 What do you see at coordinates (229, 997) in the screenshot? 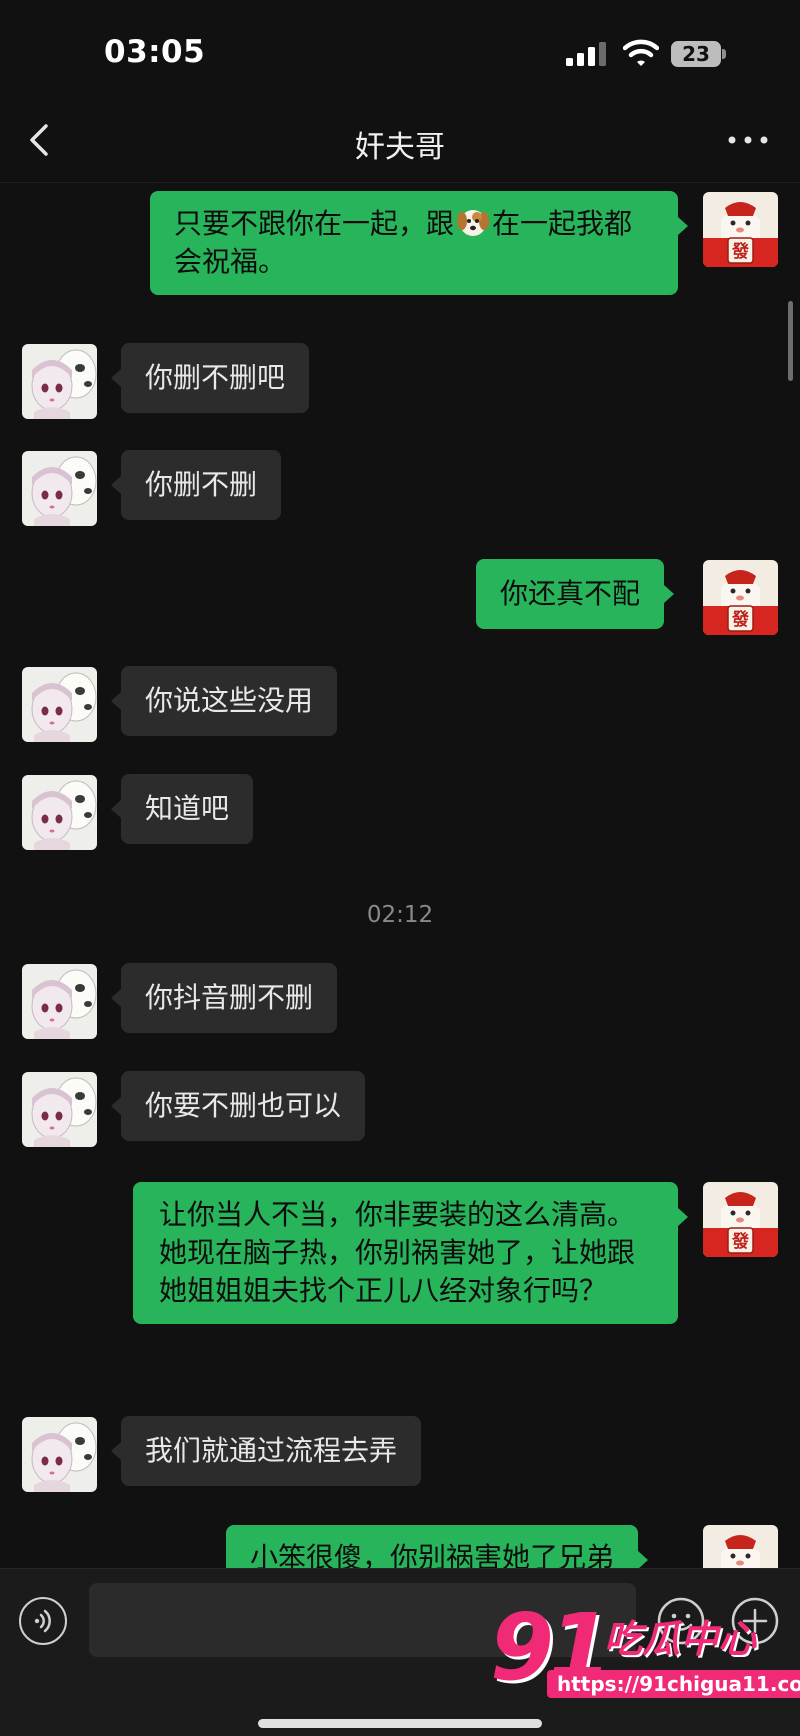
I see `message-text: 你抖音删不删` at bounding box center [229, 997].